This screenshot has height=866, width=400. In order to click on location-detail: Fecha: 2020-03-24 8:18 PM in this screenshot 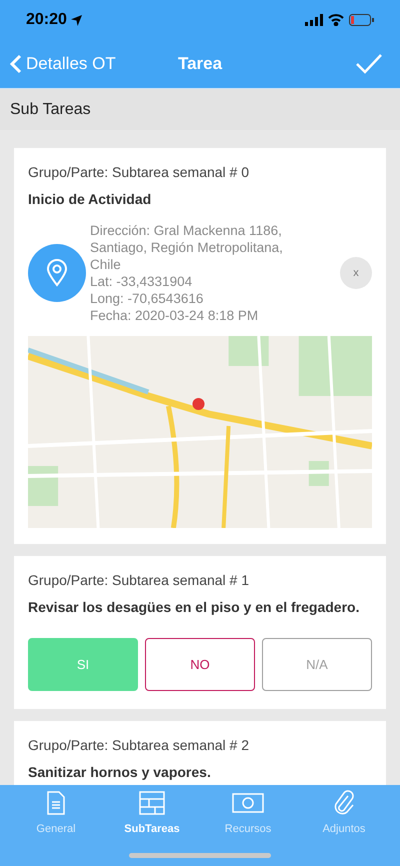, I will do `click(175, 315)`.